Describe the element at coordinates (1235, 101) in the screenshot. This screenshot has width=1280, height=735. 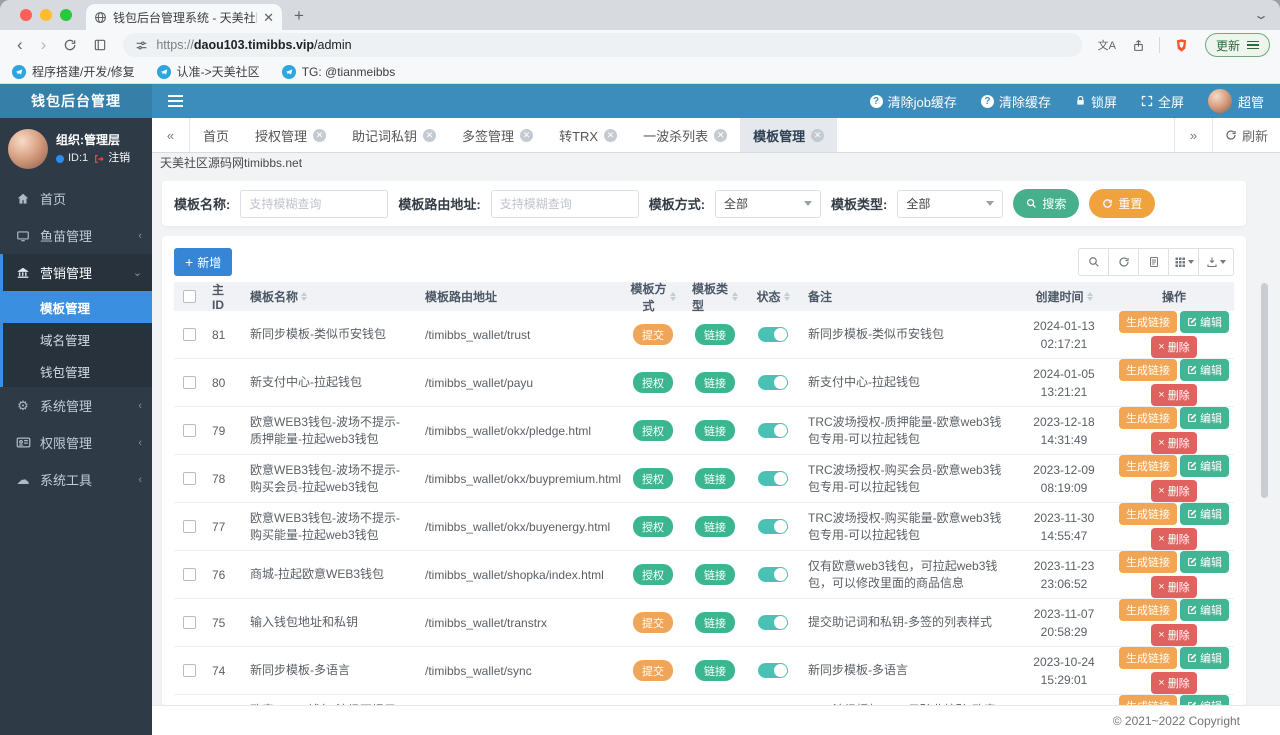
I see `user-menu: 超管` at that location.